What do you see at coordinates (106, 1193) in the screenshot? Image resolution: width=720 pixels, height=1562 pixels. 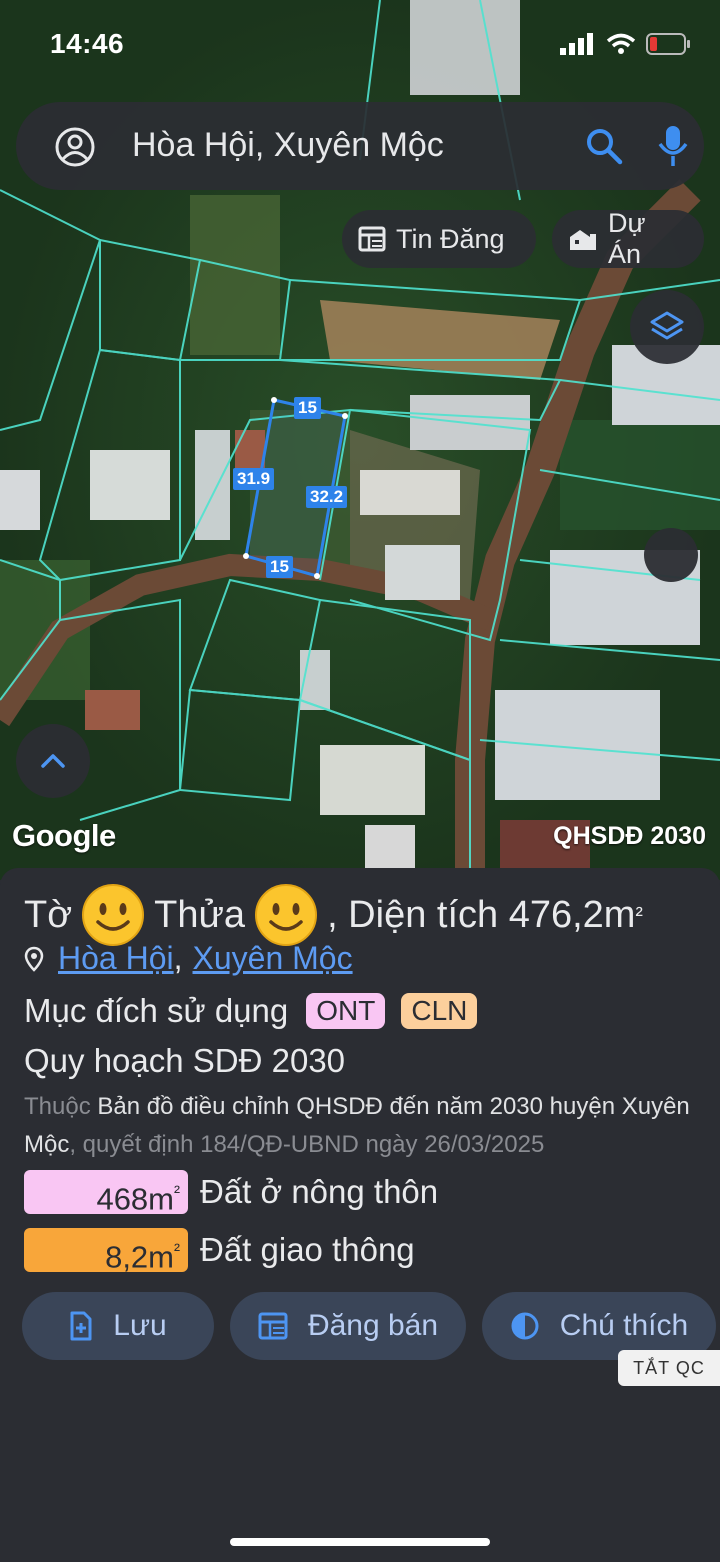 I see `area-value: 468m²` at bounding box center [106, 1193].